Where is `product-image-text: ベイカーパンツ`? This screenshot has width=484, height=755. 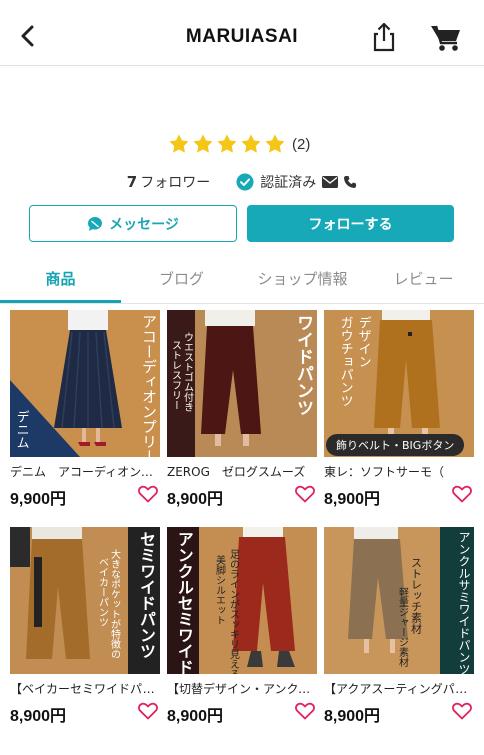
product-image-text: ベイカーパンツ is located at coordinates (102, 592).